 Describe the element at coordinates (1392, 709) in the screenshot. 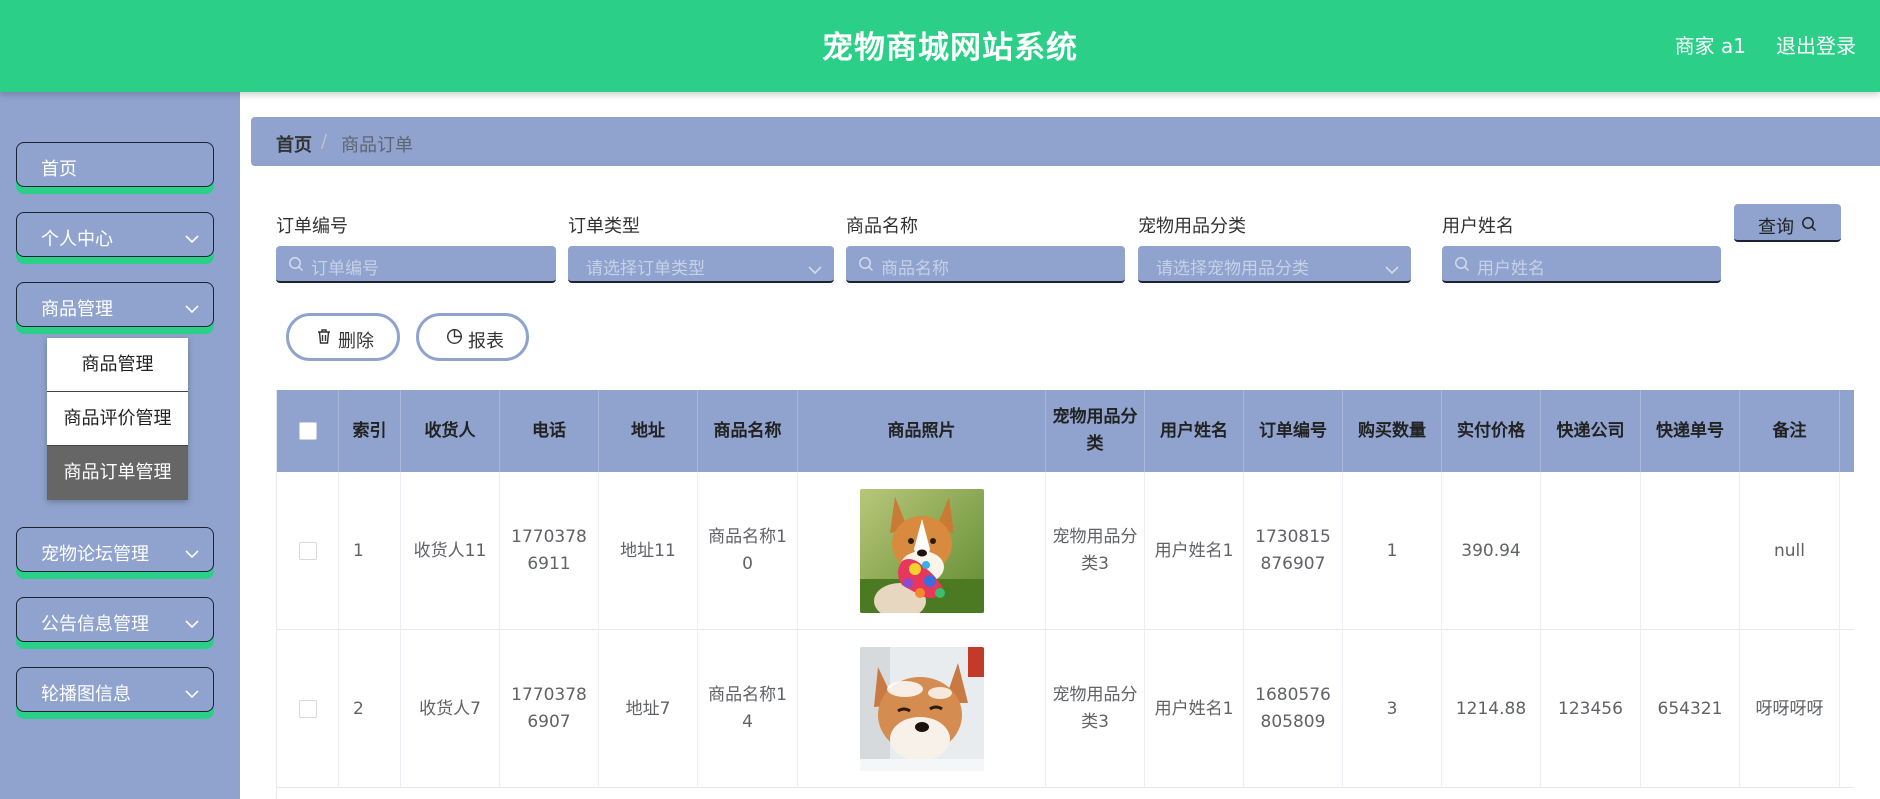

I see `cell-quantity: 3` at that location.